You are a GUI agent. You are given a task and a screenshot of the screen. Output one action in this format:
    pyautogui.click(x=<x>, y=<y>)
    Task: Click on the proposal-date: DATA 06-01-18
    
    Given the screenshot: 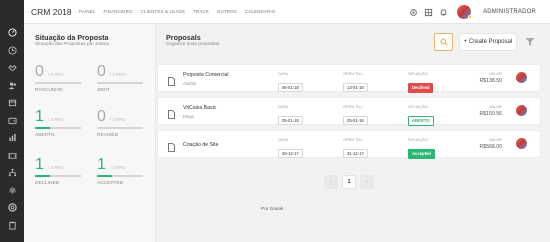 What is the action you would take?
    pyautogui.click(x=290, y=82)
    